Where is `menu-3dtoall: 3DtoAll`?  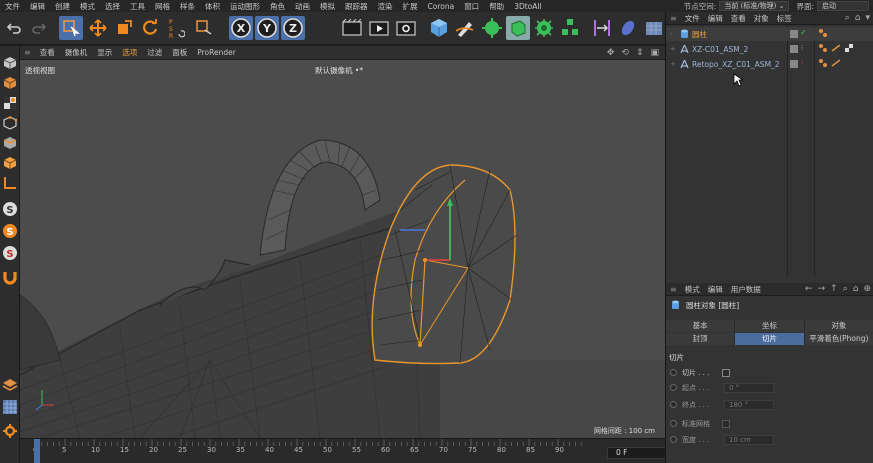
menu-3dtoall: 3DtoAll is located at coordinates (527, 6).